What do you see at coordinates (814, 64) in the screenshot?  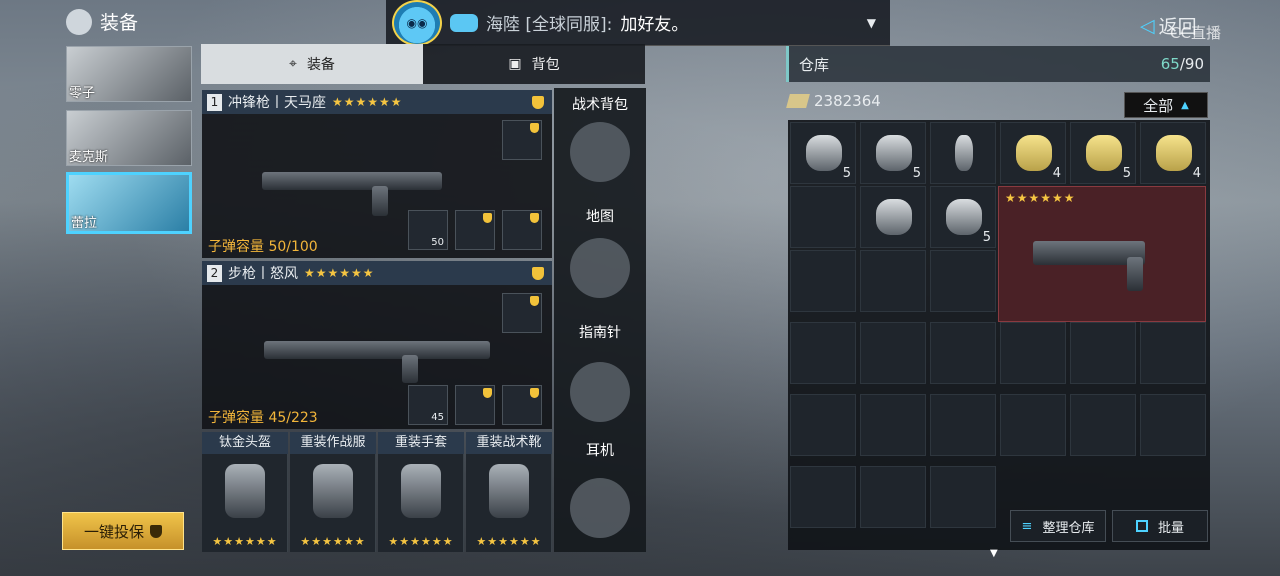 I see `warehouse-title: 仓库` at bounding box center [814, 64].